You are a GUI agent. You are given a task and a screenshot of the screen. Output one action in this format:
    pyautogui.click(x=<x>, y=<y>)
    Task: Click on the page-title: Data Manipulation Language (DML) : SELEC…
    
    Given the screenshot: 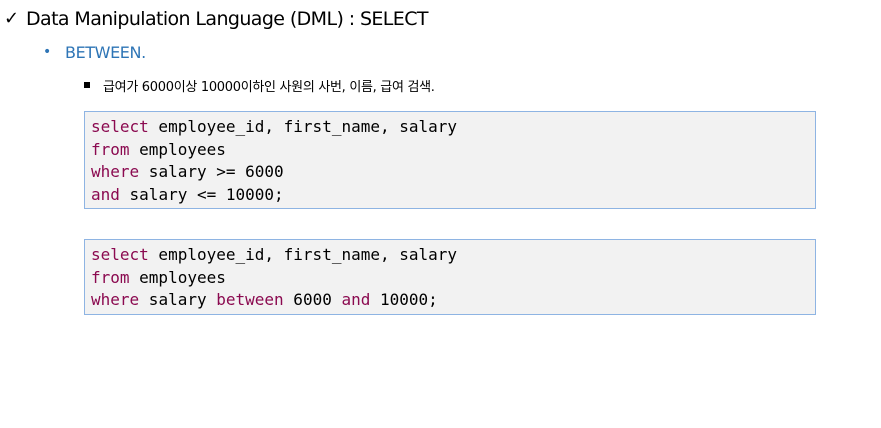 What is the action you would take?
    pyautogui.click(x=227, y=19)
    